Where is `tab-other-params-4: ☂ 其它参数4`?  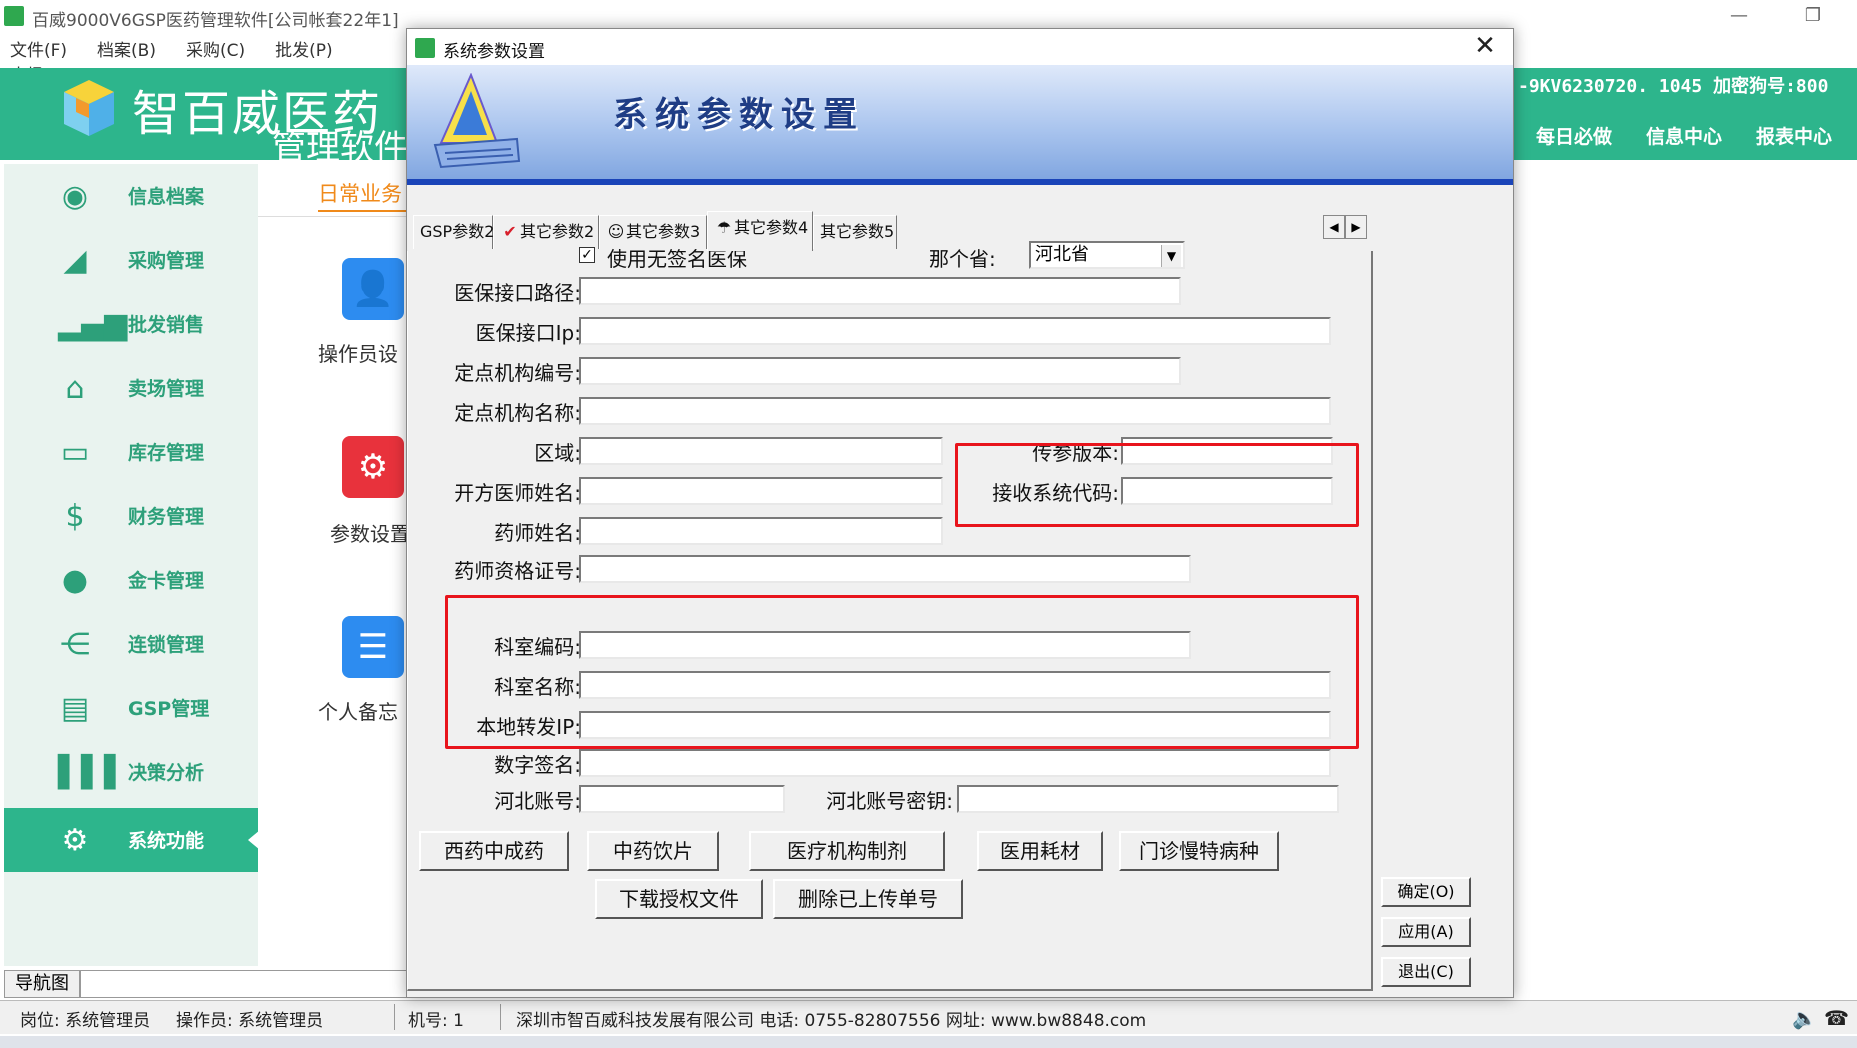
tab-other-params-4: ☂ 其它参数4 is located at coordinates (760, 231).